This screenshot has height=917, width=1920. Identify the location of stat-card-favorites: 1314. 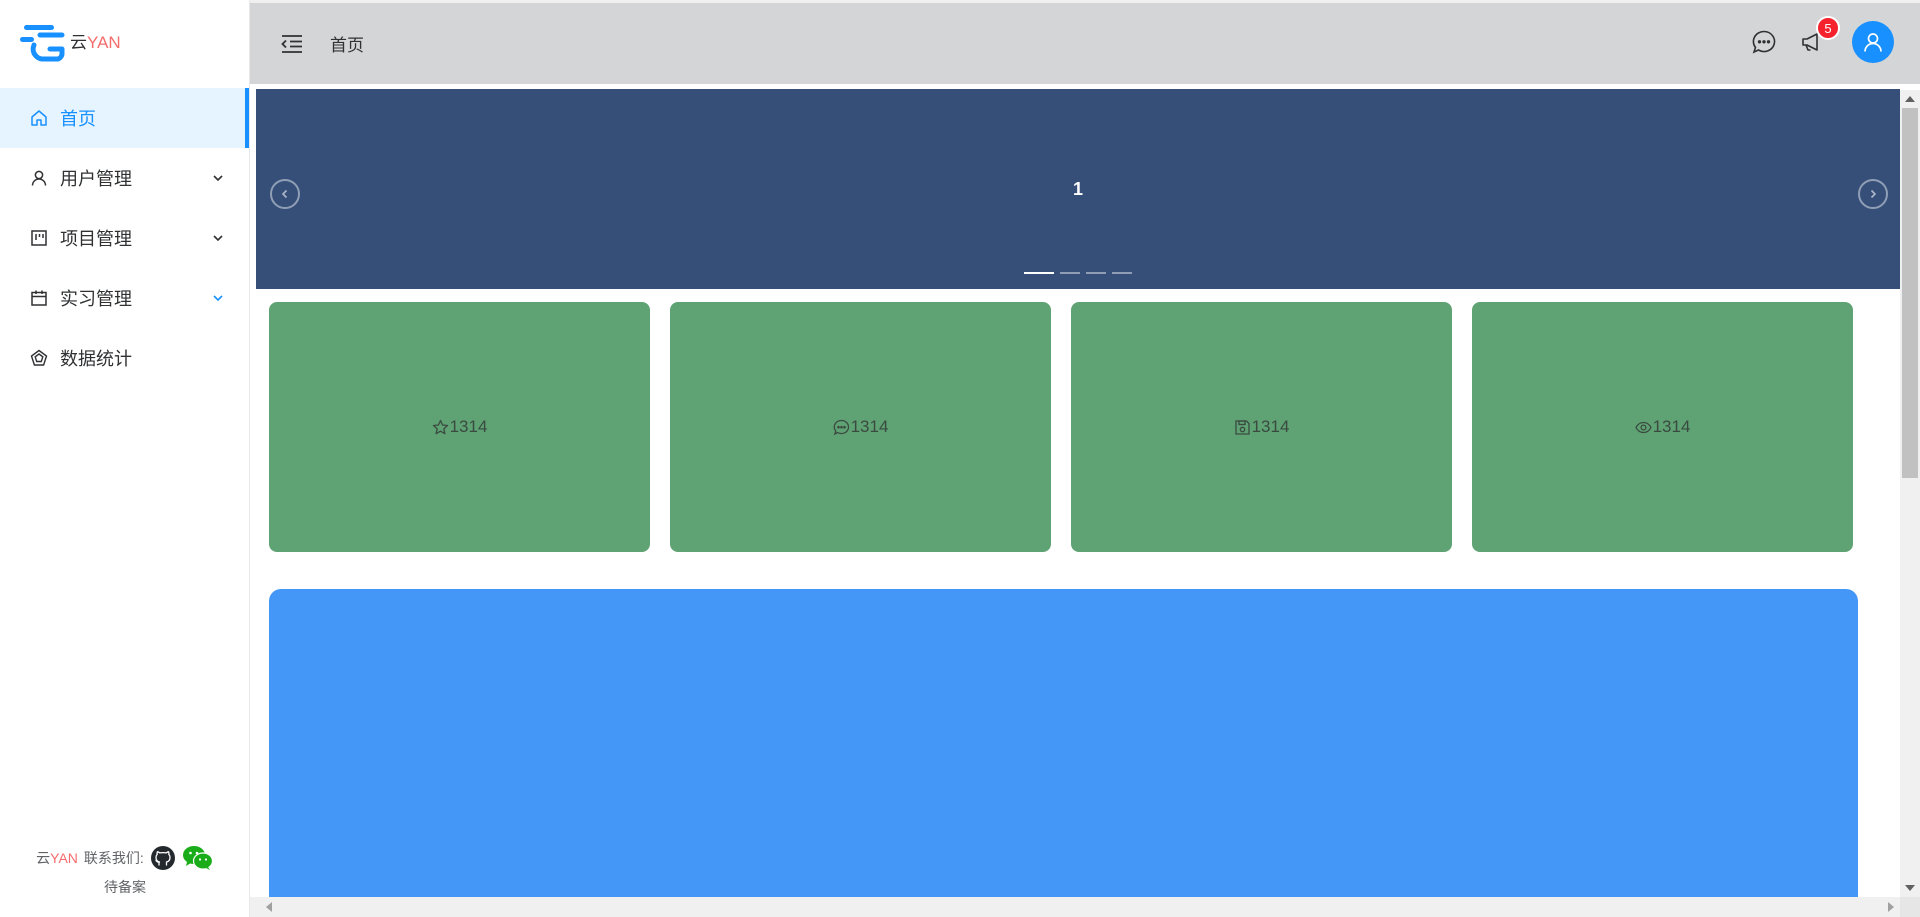
(459, 427).